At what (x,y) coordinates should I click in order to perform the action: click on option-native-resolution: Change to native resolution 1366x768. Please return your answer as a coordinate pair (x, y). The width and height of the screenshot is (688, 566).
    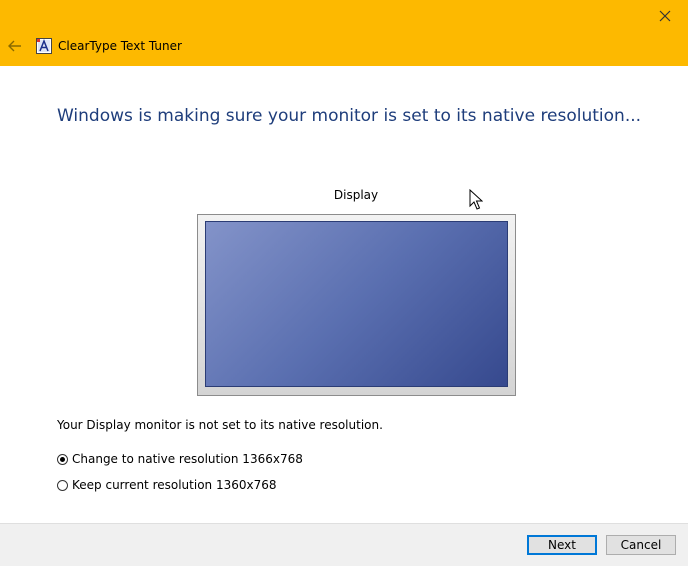
    Looking at the image, I should click on (180, 459).